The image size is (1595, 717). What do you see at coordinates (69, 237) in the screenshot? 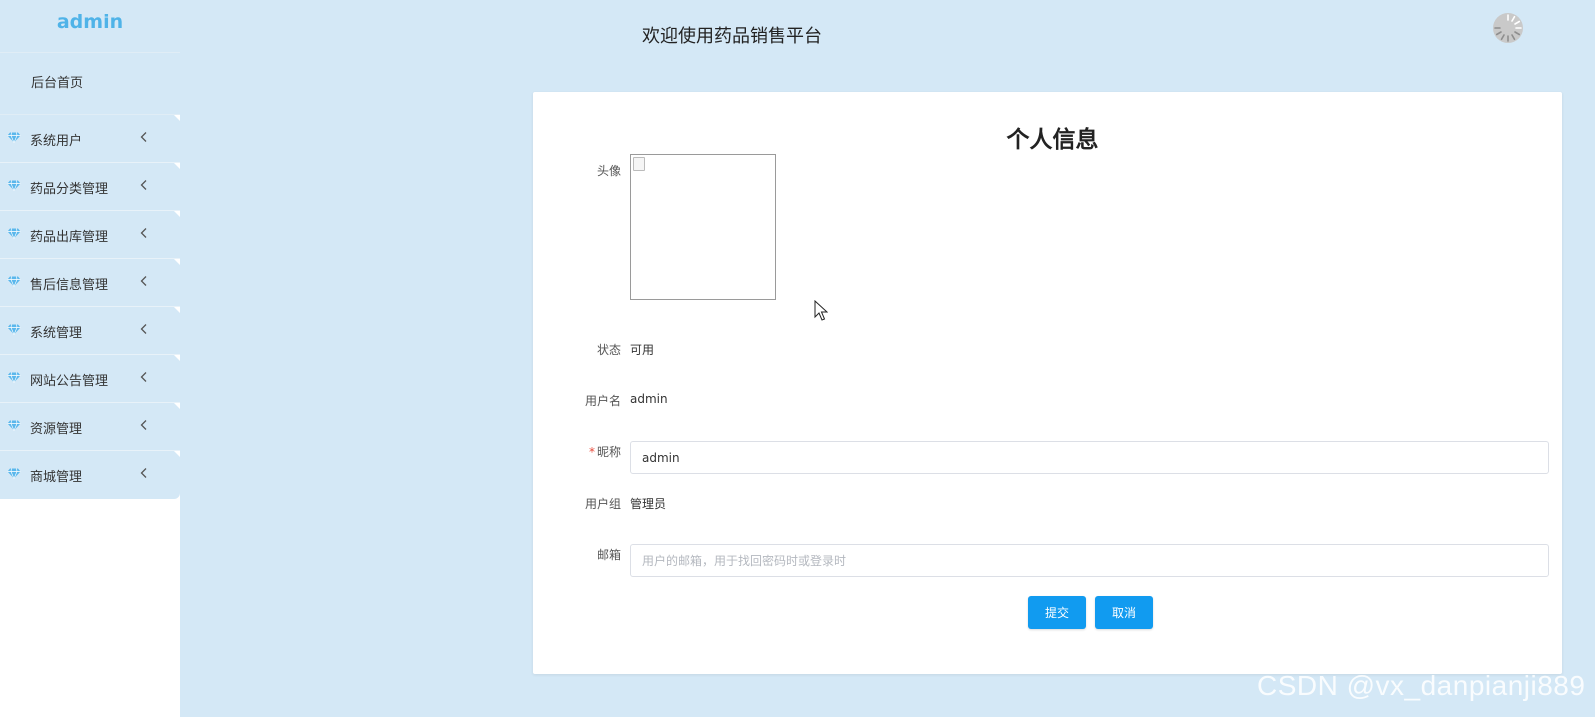
I see `sidebar-item-label: 药品出库管理` at bounding box center [69, 237].